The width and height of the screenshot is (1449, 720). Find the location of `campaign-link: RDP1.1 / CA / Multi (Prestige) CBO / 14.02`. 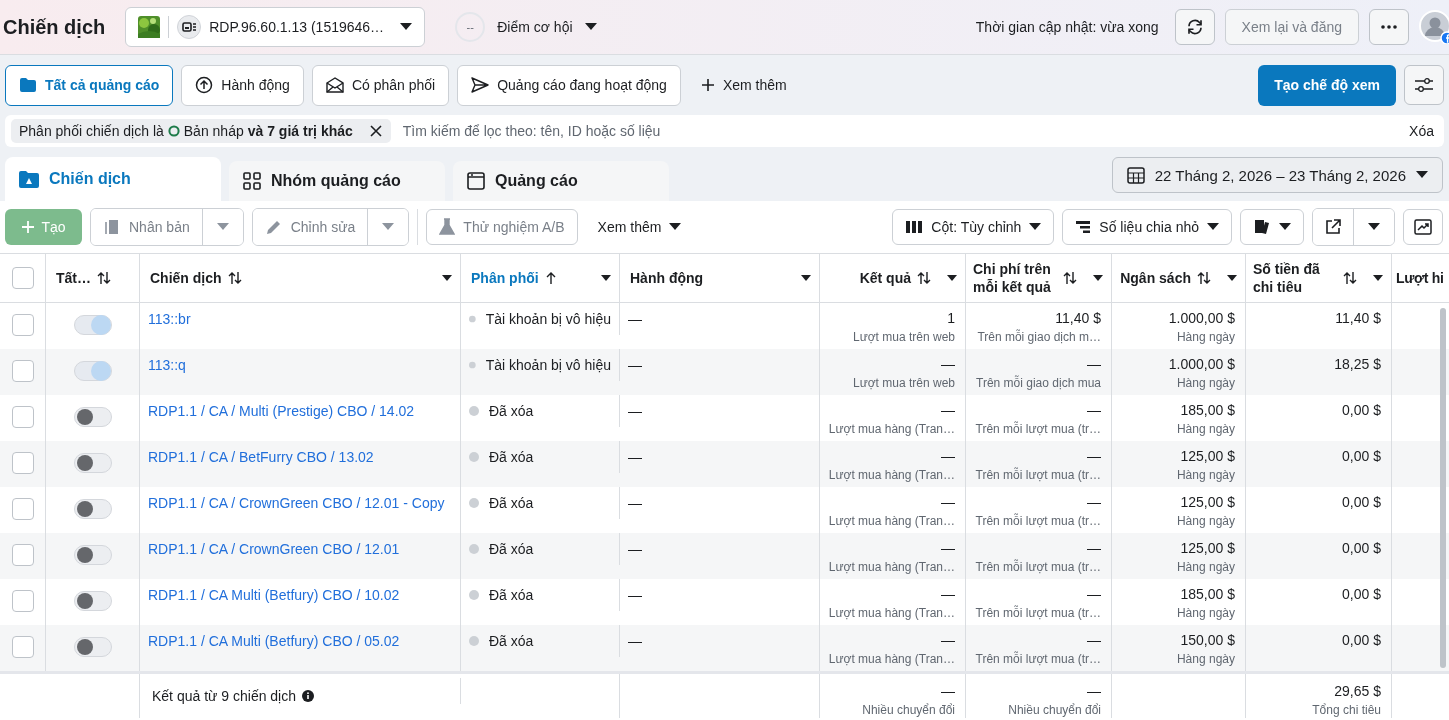

campaign-link: RDP1.1 / CA / Multi (Prestige) CBO / 14.02 is located at coordinates (281, 411).